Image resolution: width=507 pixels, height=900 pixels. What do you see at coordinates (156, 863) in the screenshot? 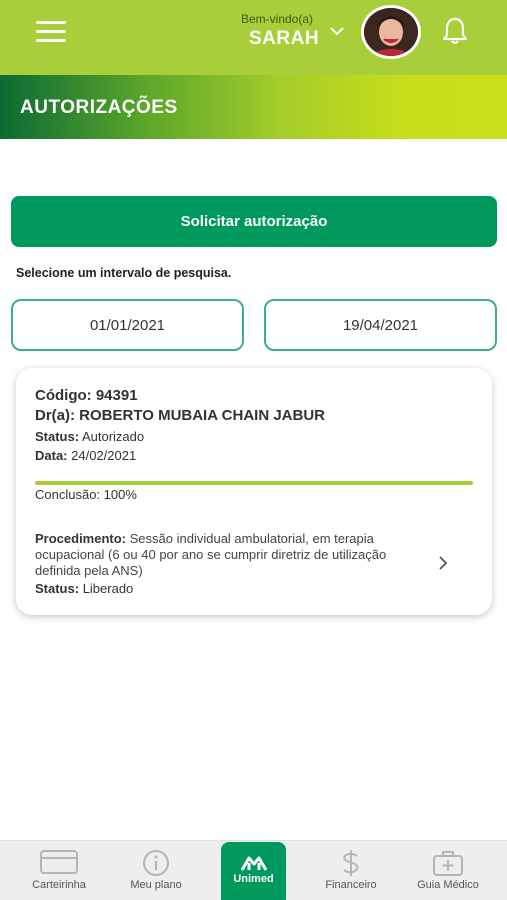
I see `info-icon` at bounding box center [156, 863].